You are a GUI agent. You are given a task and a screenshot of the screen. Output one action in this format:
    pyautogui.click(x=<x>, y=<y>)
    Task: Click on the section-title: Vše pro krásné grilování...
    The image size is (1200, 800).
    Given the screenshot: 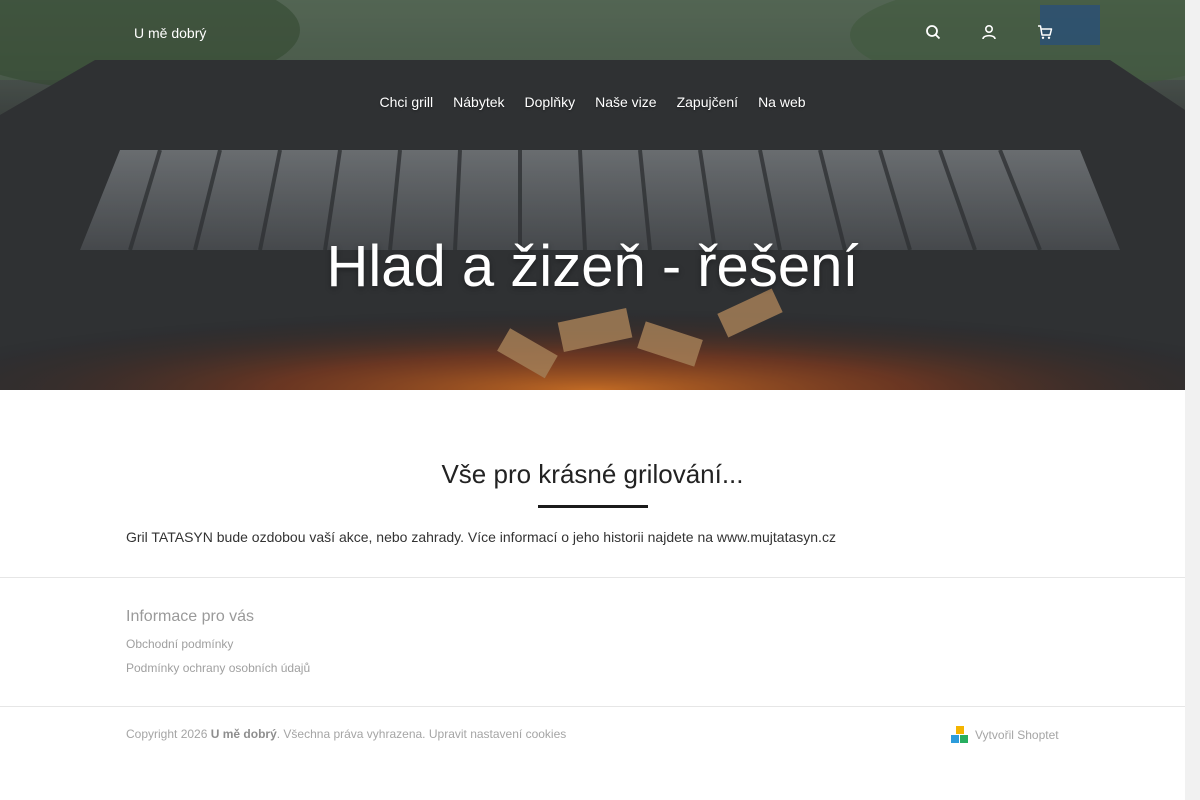 What is the action you would take?
    pyautogui.click(x=592, y=474)
    